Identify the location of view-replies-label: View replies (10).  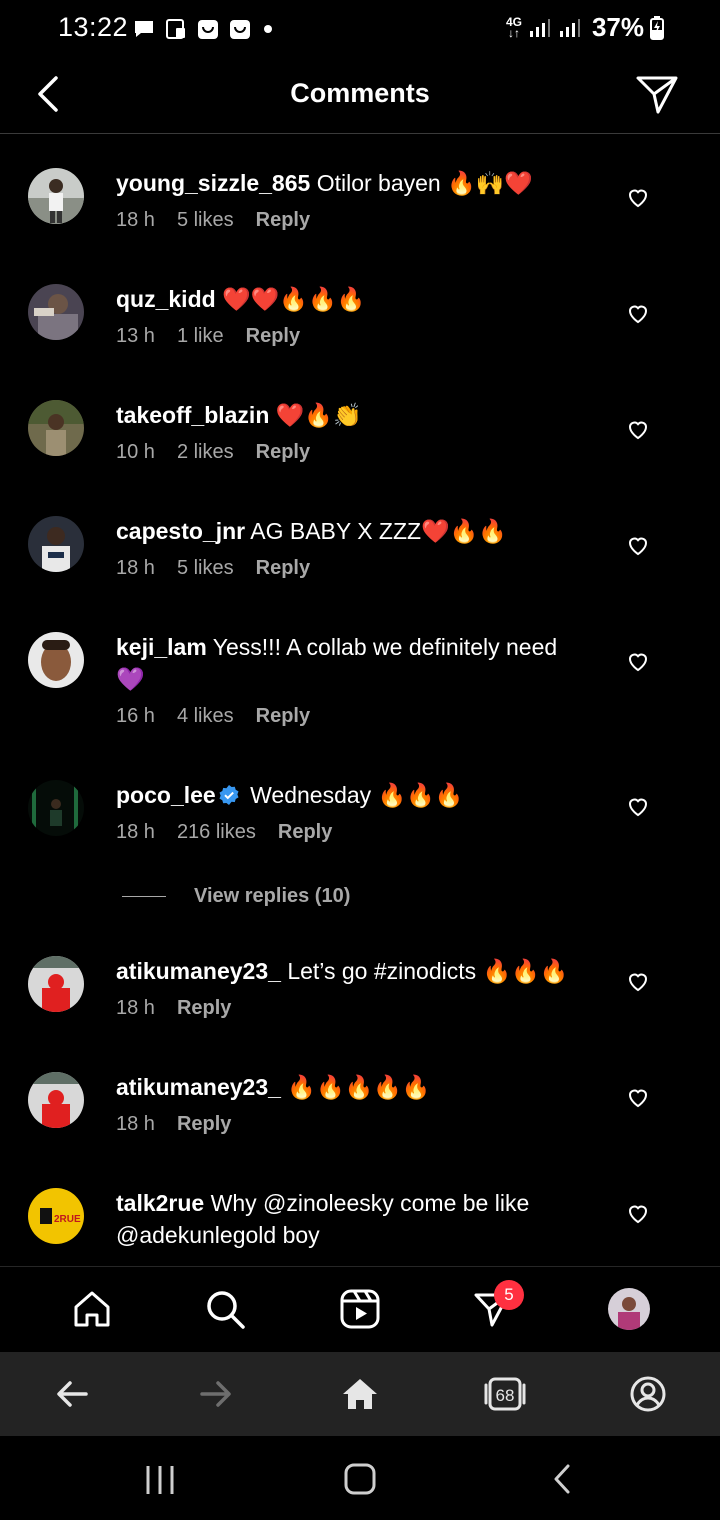
(272, 896).